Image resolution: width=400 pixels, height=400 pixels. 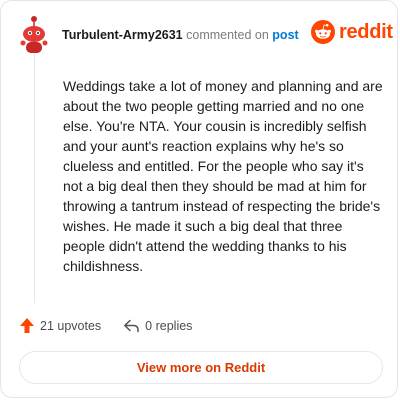 What do you see at coordinates (71, 325) in the screenshot?
I see `upvote-count: 21 upvotes` at bounding box center [71, 325].